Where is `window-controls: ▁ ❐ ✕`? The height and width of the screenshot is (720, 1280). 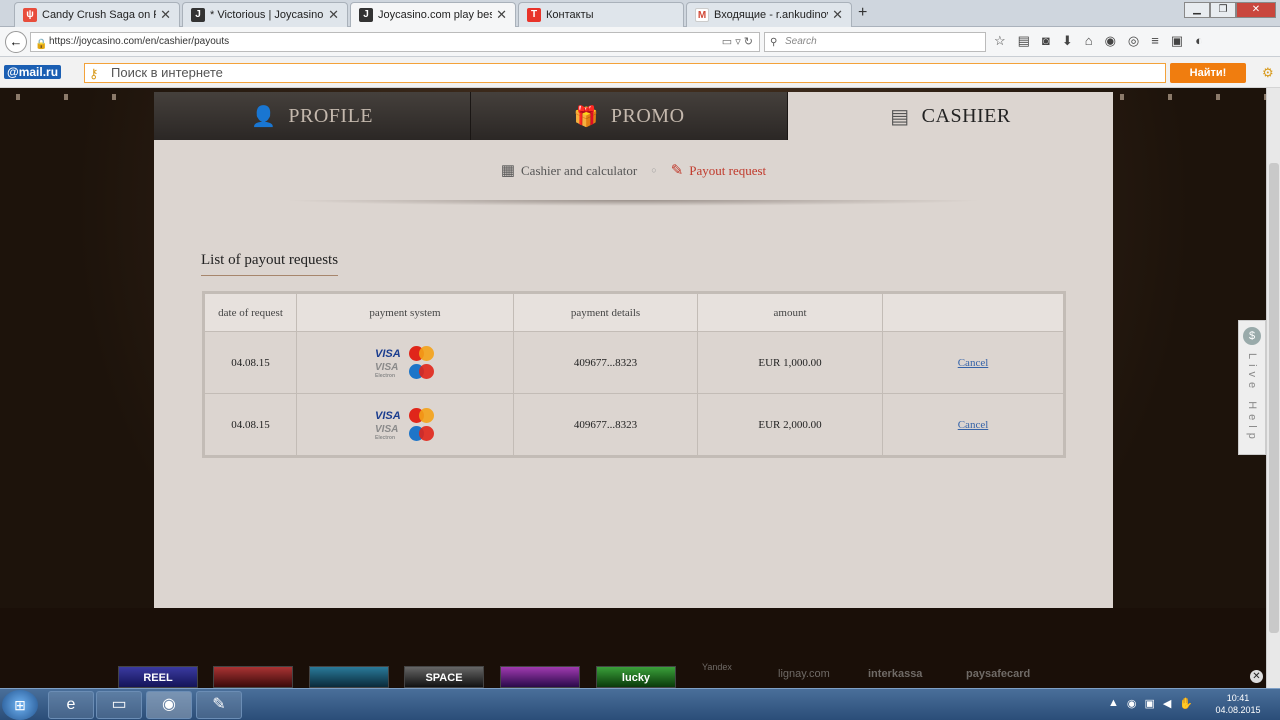 window-controls: ▁ ❐ ✕ is located at coordinates (1230, 10).